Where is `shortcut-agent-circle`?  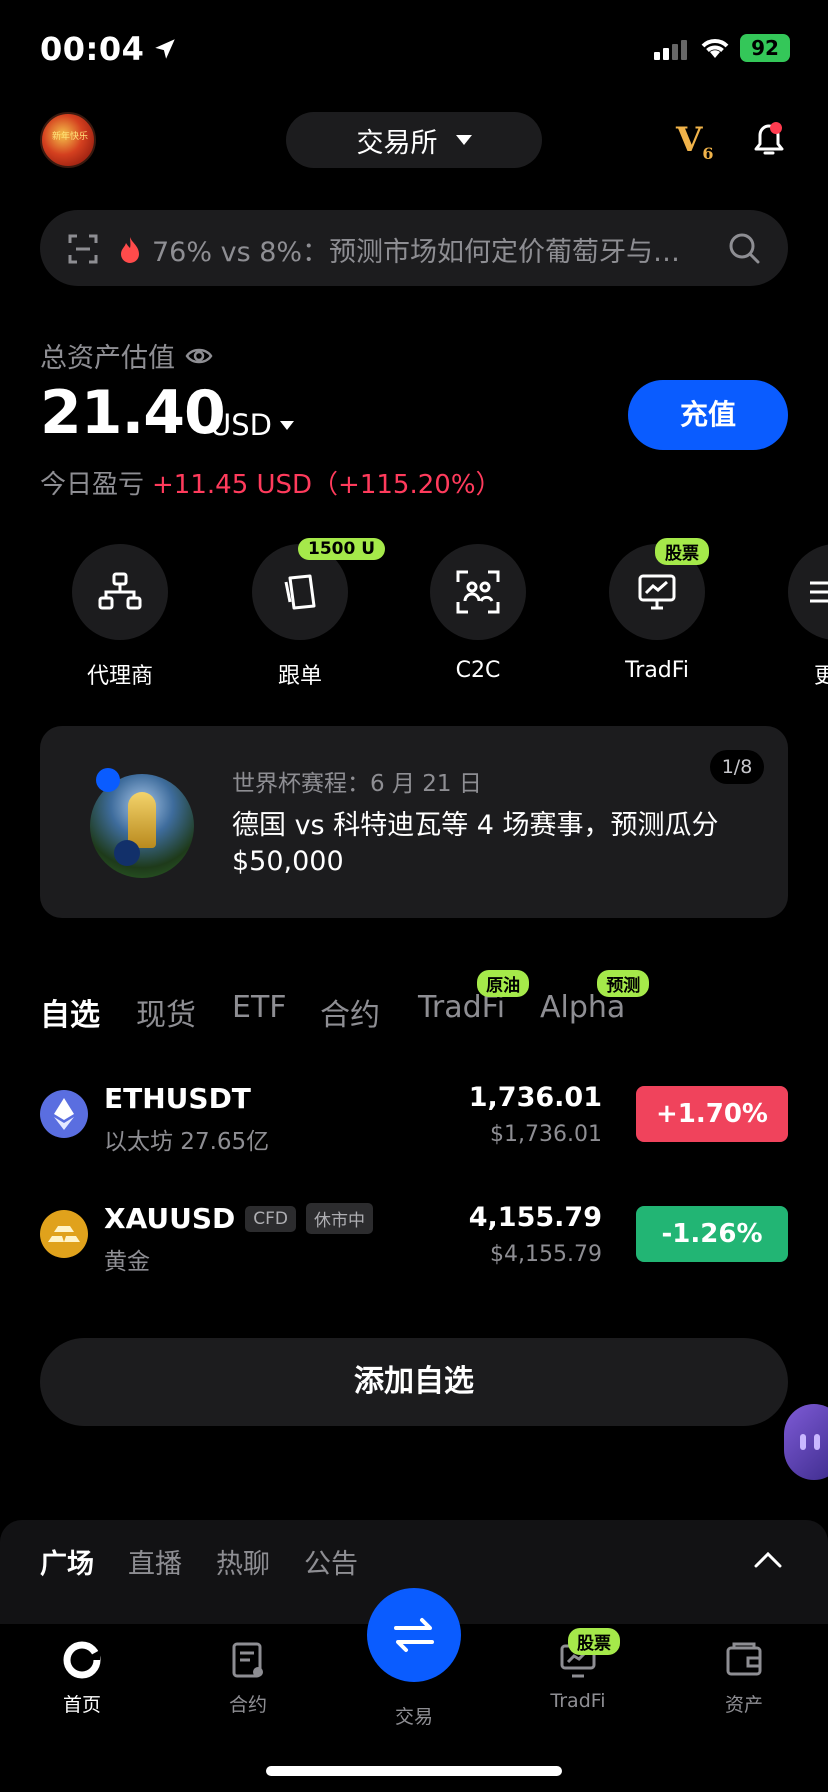
shortcut-agent-circle is located at coordinates (120, 592).